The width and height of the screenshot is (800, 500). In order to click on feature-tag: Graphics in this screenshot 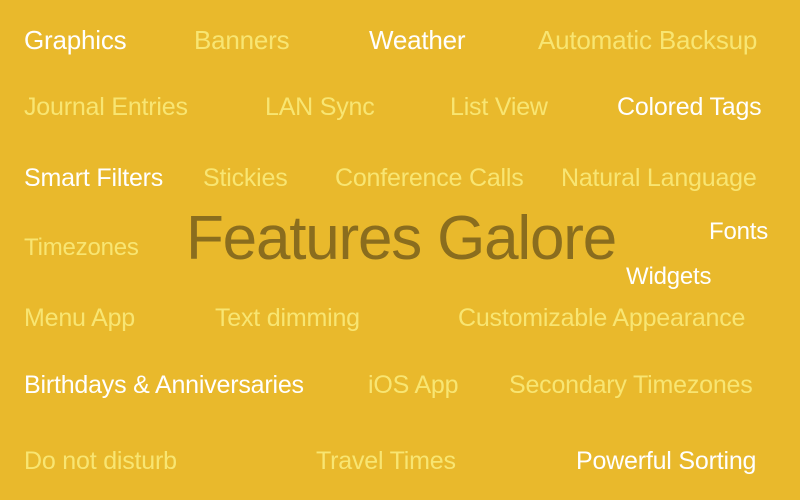, I will do `click(75, 40)`.